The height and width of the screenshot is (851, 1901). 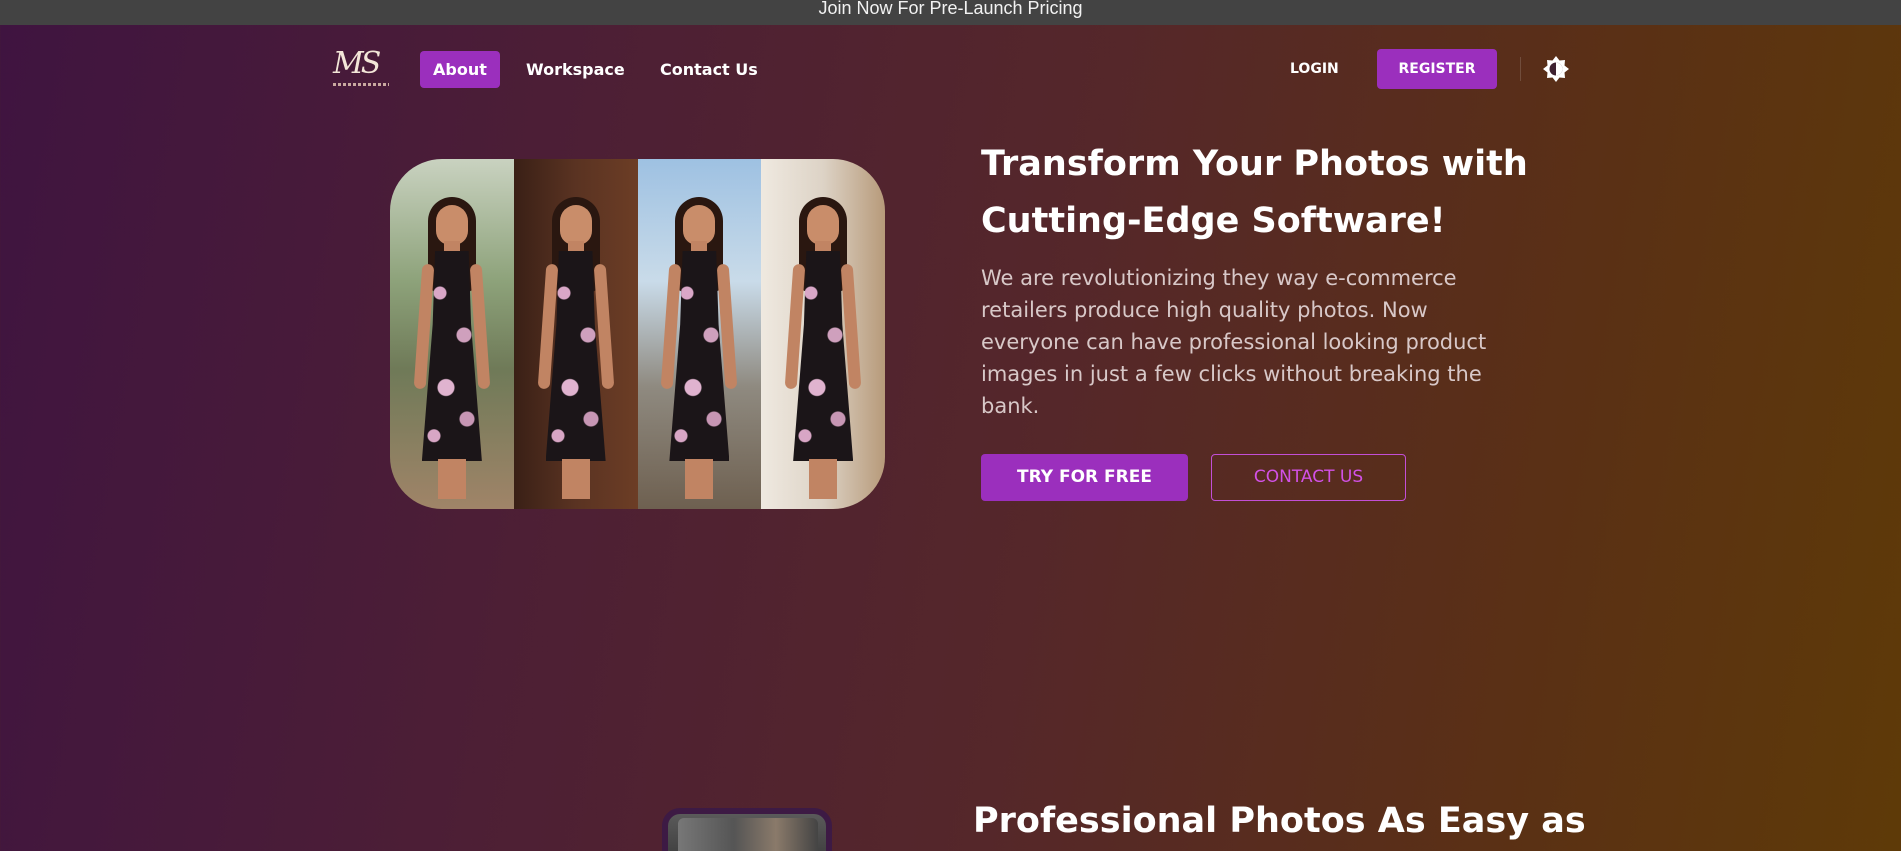 What do you see at coordinates (950, 9) in the screenshot?
I see `announcement-text: Join Now For Pre-Launch Pricing` at bounding box center [950, 9].